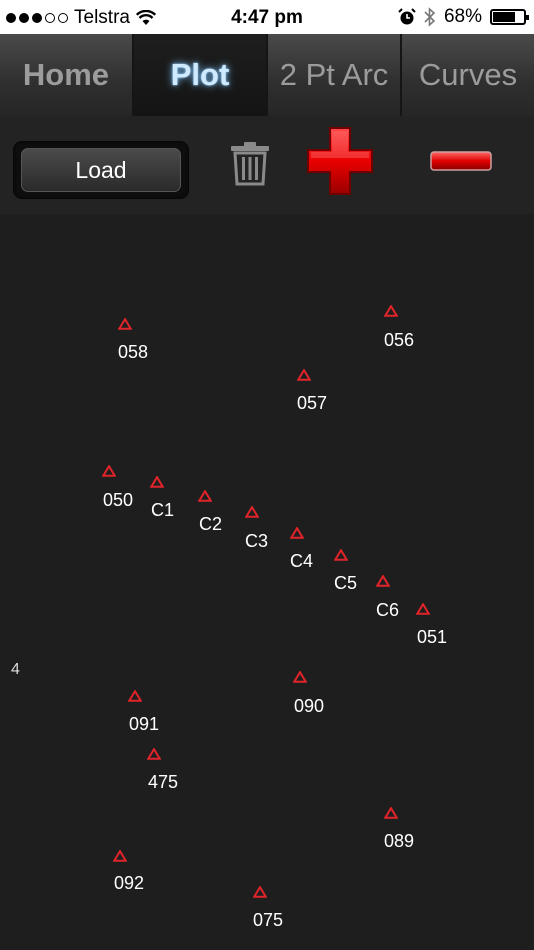  I want to click on point-label: 089, so click(399, 841).